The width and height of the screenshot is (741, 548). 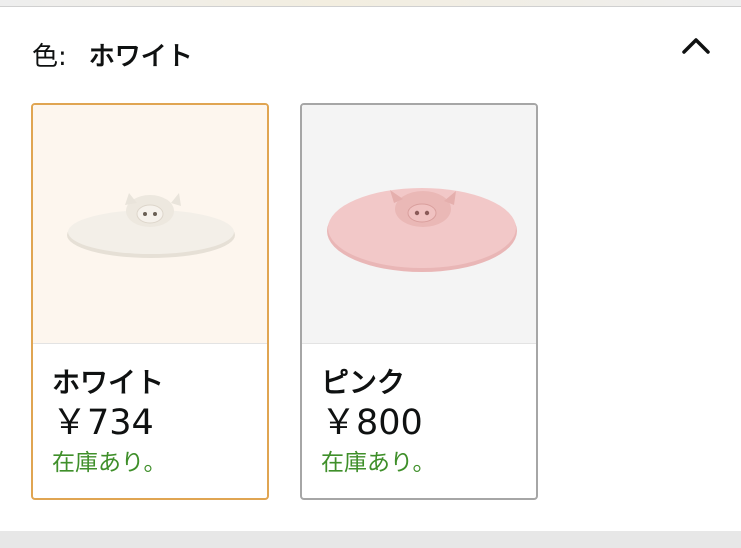 I want to click on top-divider, so click(x=370, y=3).